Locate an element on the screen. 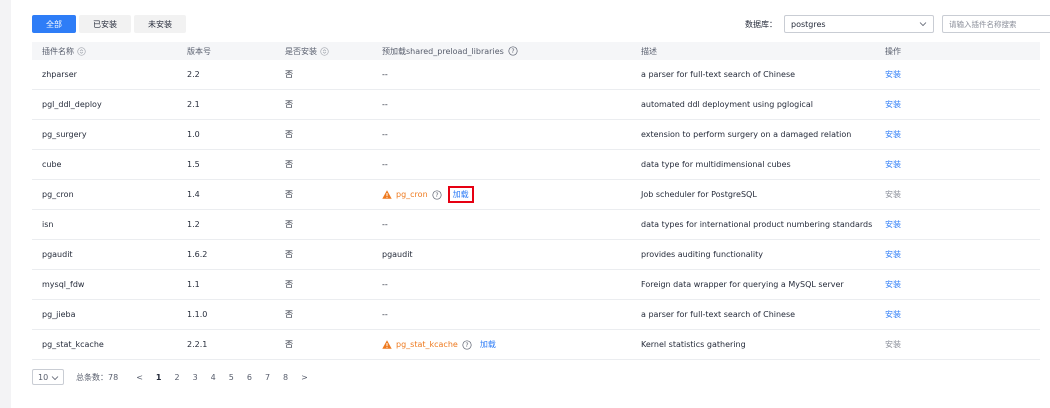 This screenshot has height=408, width=1050. column-installed-label: 是否安装 is located at coordinates (301, 51).